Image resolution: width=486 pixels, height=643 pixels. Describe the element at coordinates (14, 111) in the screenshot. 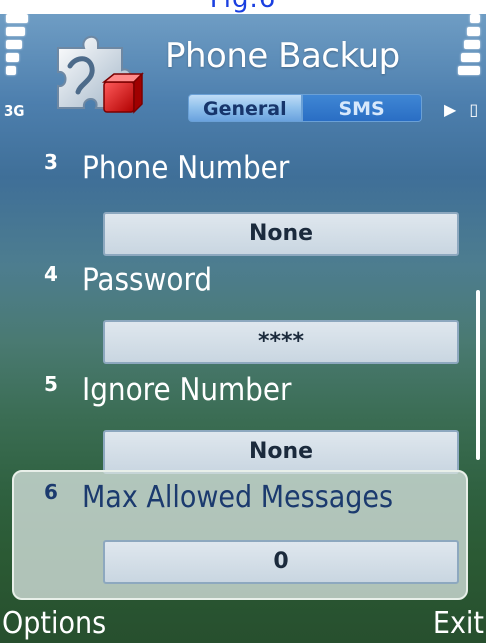

I see `network-type-label: 3G` at that location.